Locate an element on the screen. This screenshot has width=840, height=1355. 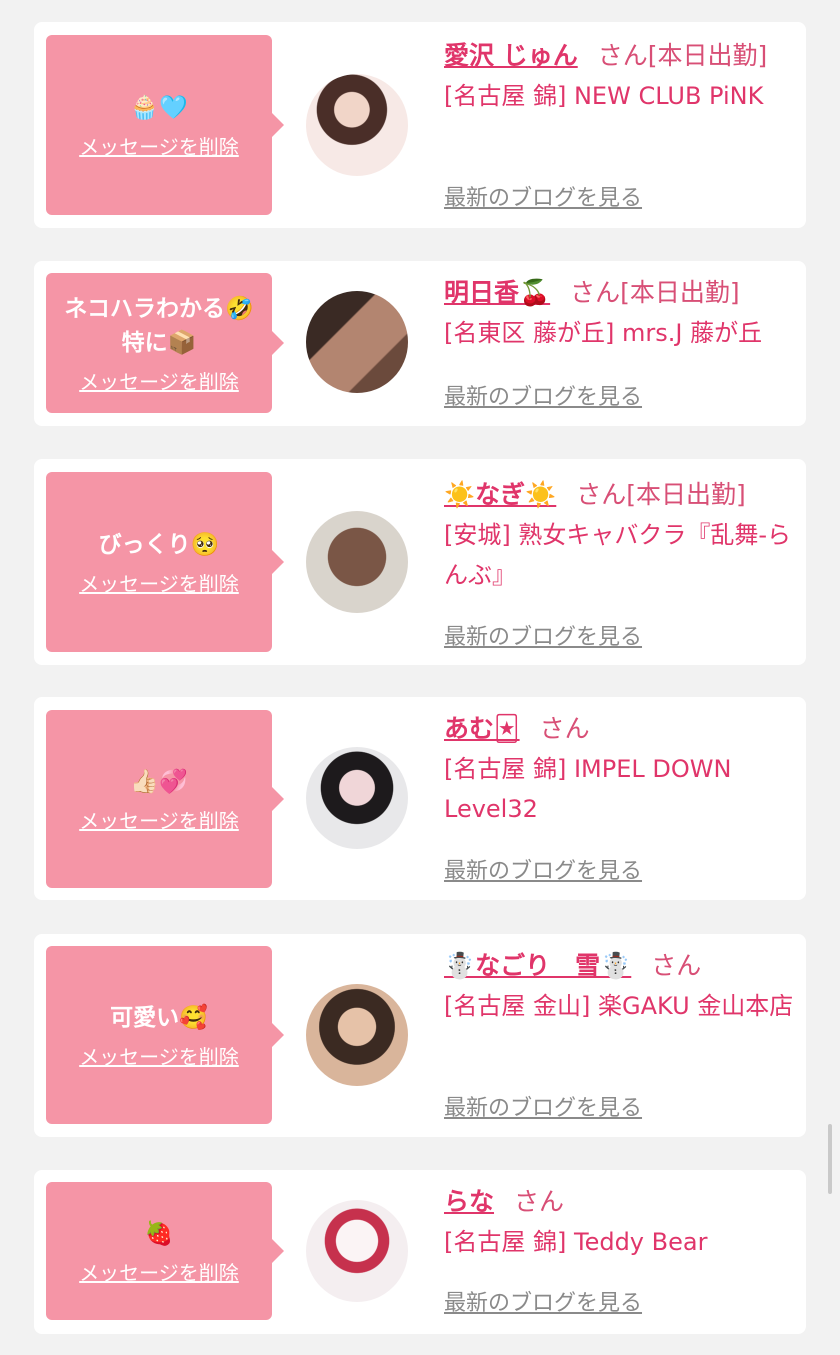
message-text: 🍓 is located at coordinates (159, 1233).